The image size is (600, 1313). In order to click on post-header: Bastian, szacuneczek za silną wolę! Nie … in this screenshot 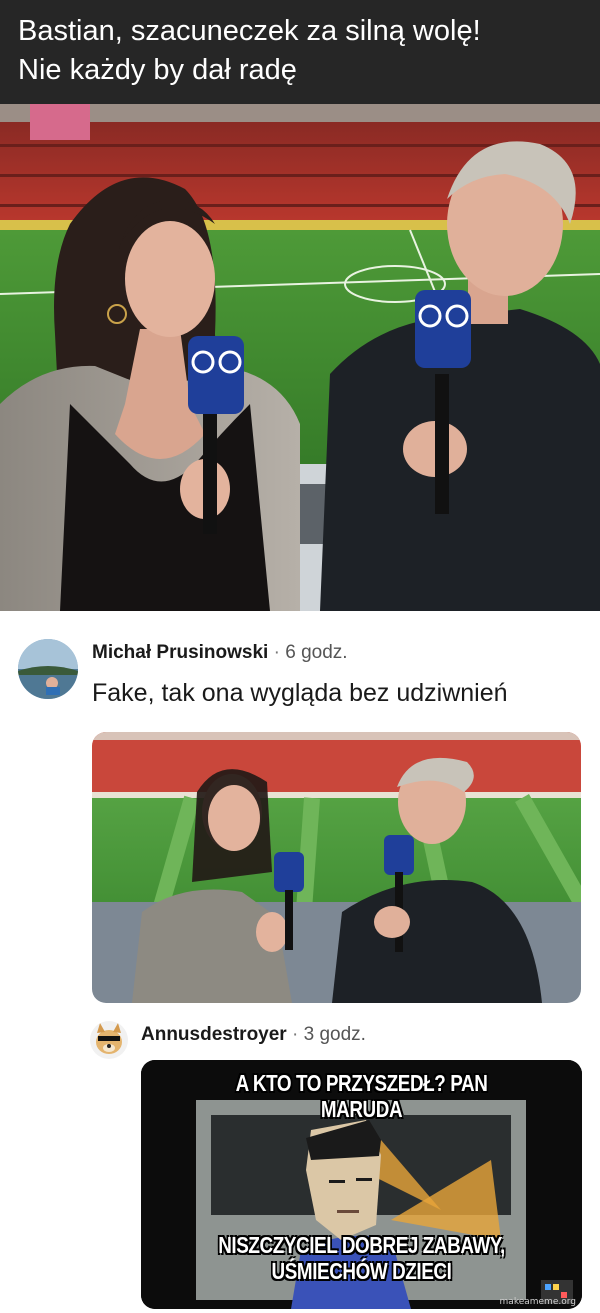, I will do `click(300, 52)`.